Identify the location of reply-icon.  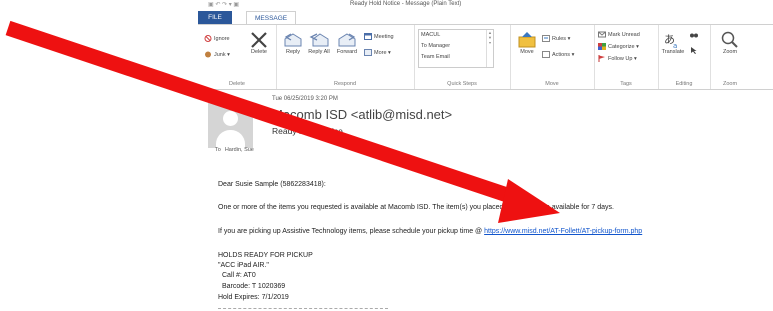
(293, 40).